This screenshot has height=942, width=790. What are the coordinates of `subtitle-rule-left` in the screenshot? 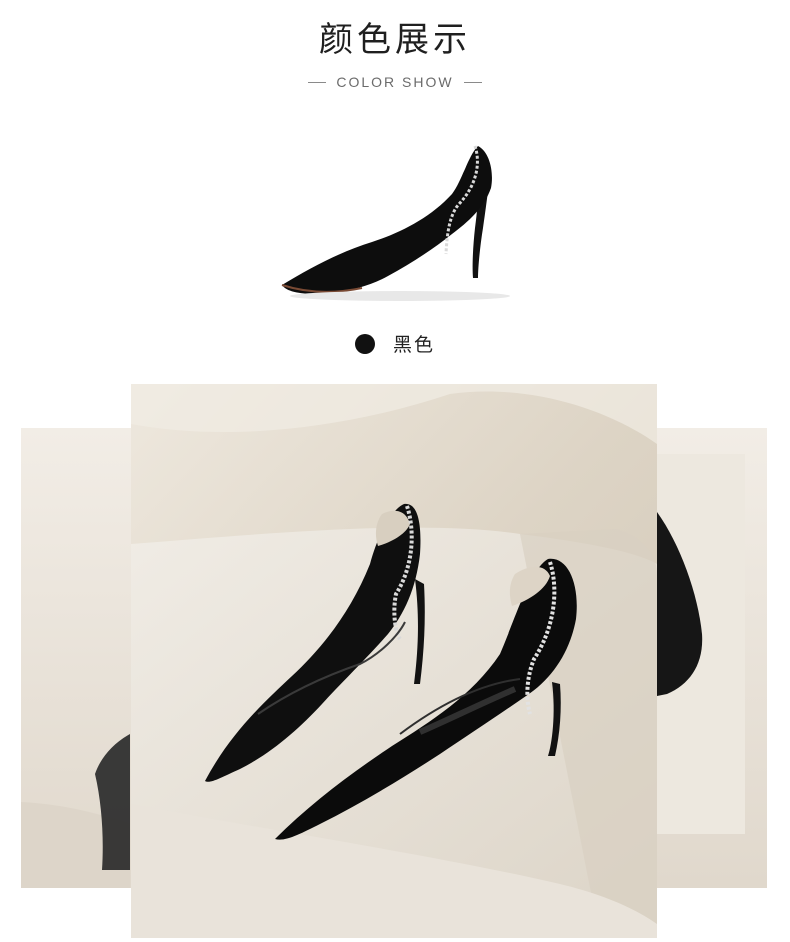 It's located at (317, 82).